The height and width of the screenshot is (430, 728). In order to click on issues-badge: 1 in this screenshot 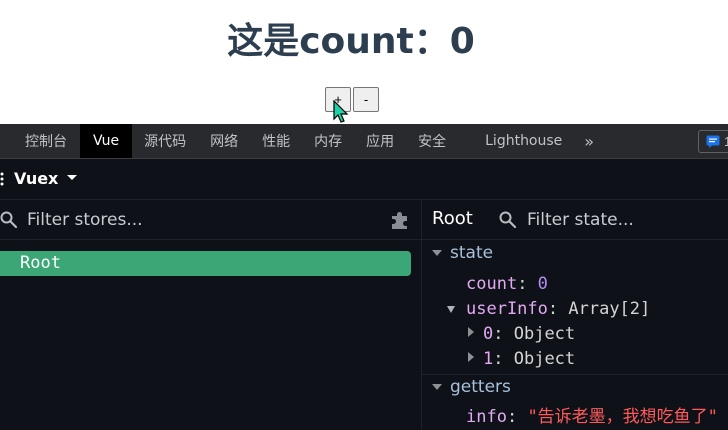, I will do `click(713, 141)`.